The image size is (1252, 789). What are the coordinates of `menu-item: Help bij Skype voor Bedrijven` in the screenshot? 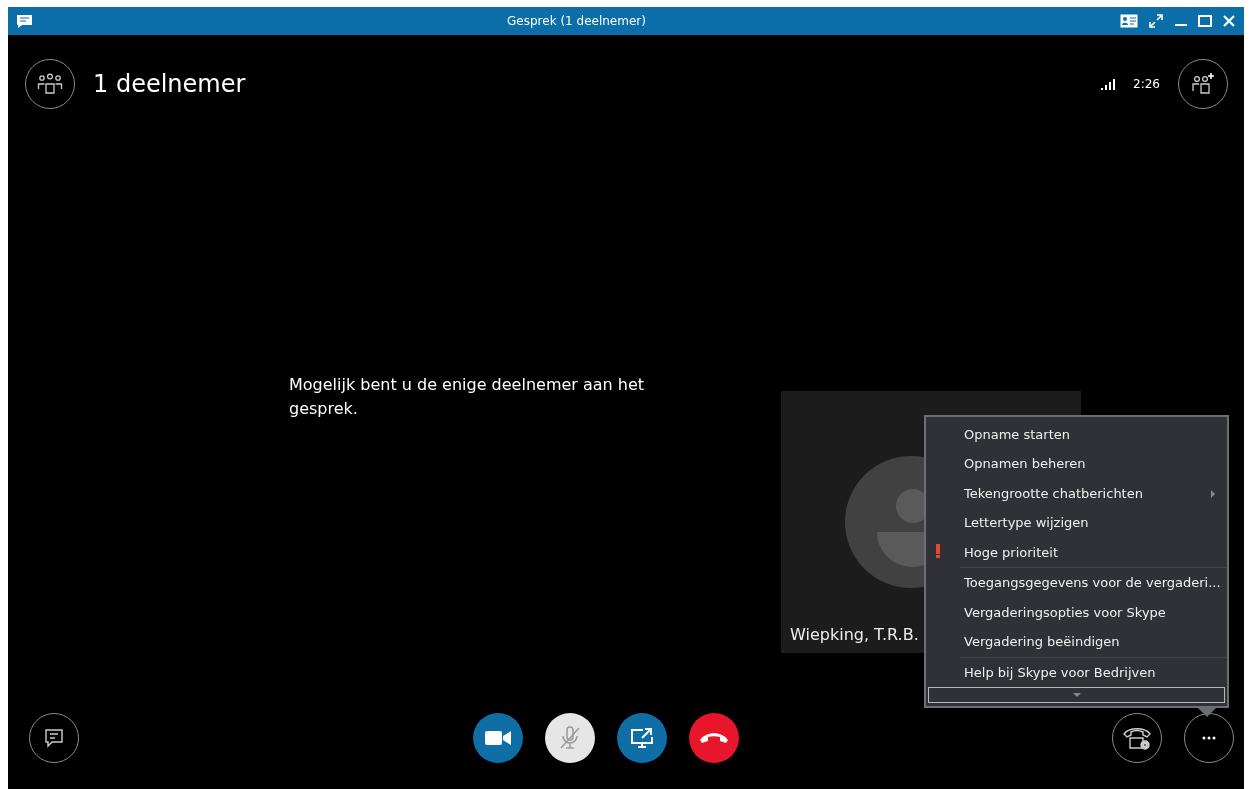 It's located at (1076, 672).